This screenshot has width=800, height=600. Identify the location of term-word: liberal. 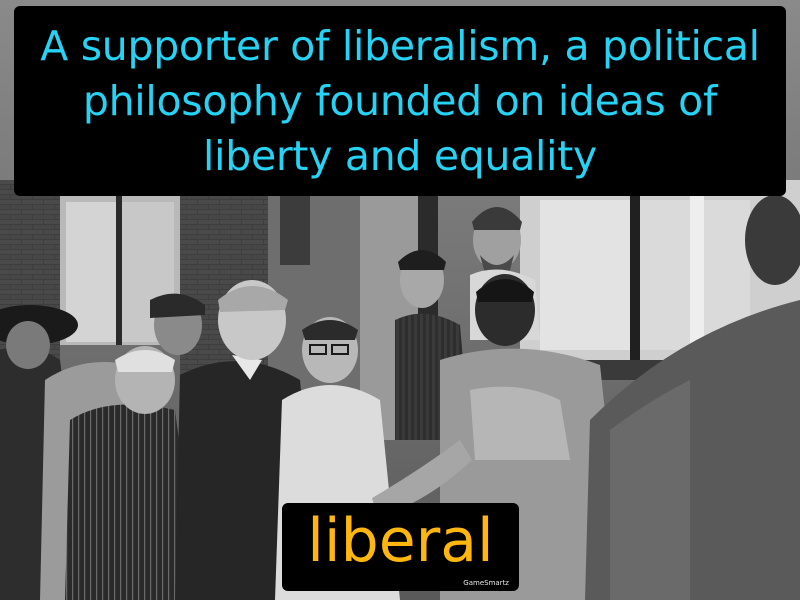
(400, 541).